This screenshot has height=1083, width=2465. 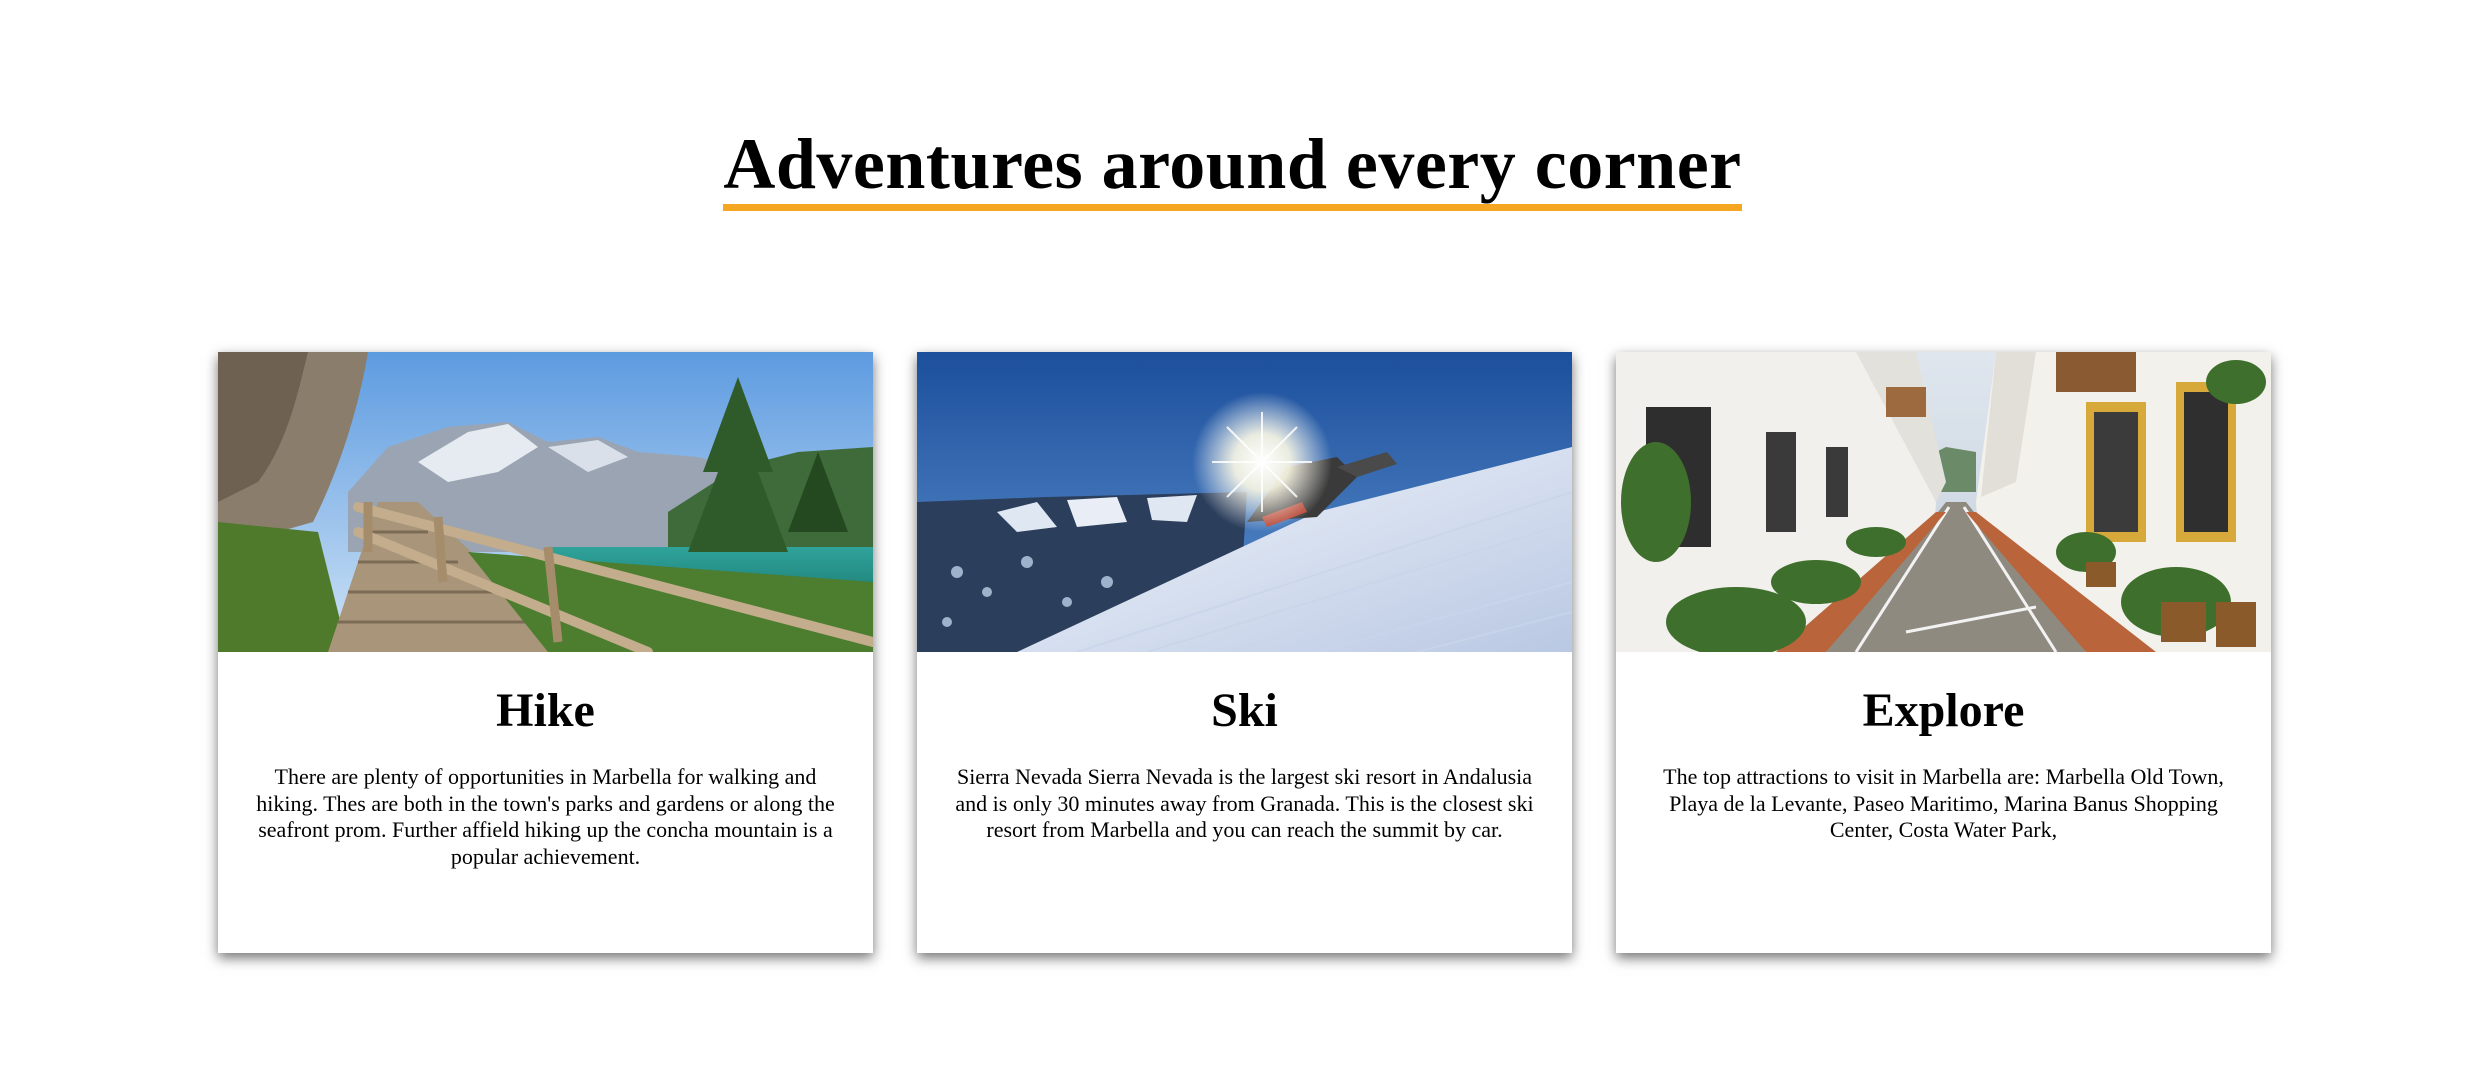 I want to click on page-heading: Adventures around every corner, so click(x=1232, y=169).